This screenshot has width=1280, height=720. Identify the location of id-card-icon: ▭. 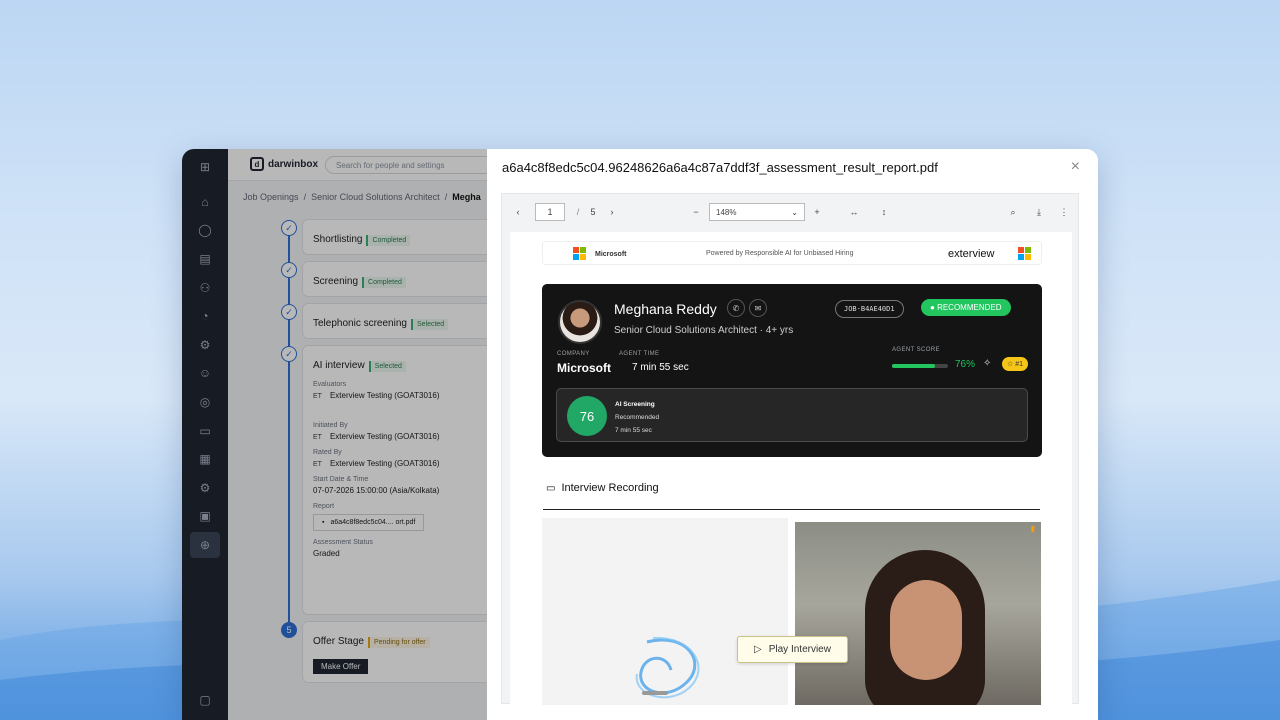
(205, 431).